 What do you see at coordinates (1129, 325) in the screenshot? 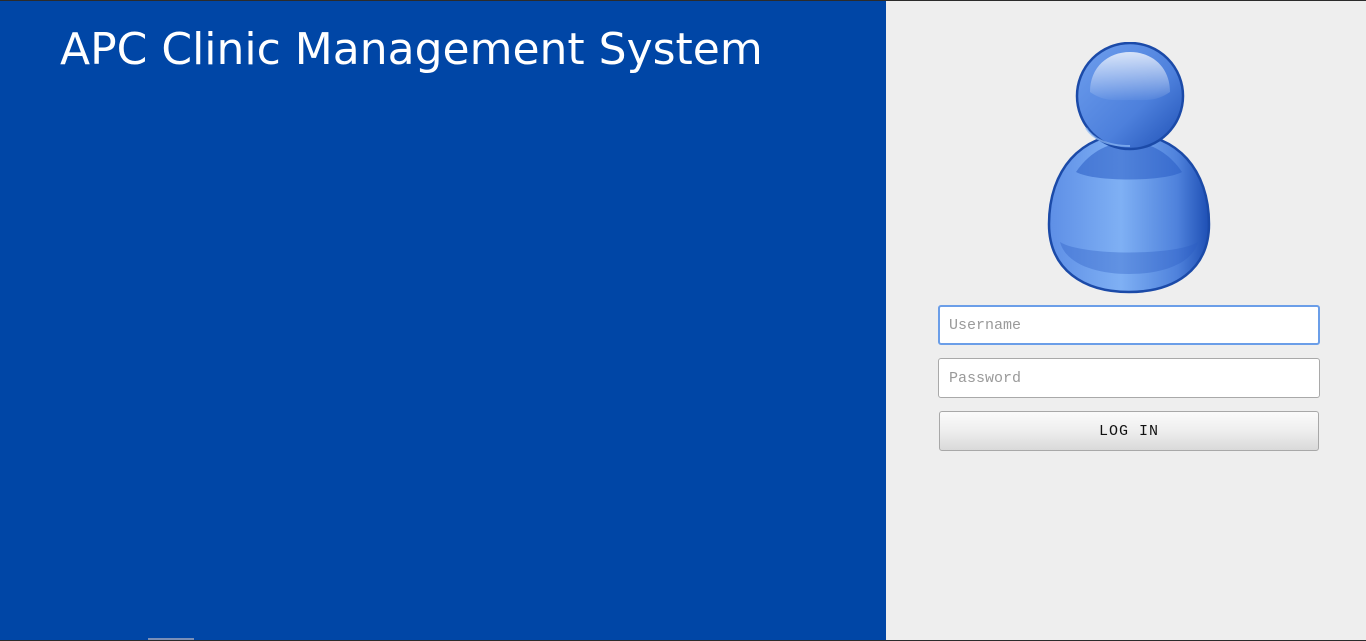
I see `username-field` at bounding box center [1129, 325].